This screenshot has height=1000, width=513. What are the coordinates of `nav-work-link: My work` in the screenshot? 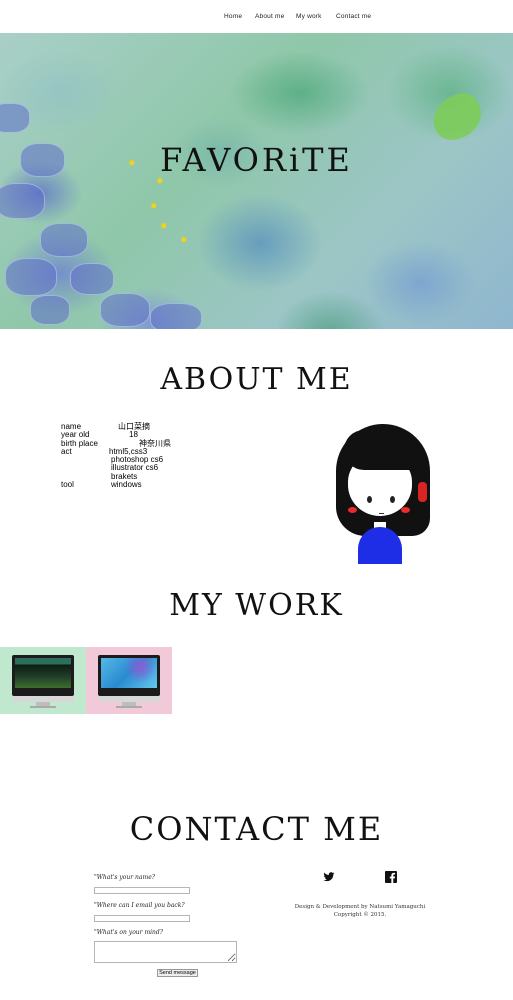 It's located at (309, 16).